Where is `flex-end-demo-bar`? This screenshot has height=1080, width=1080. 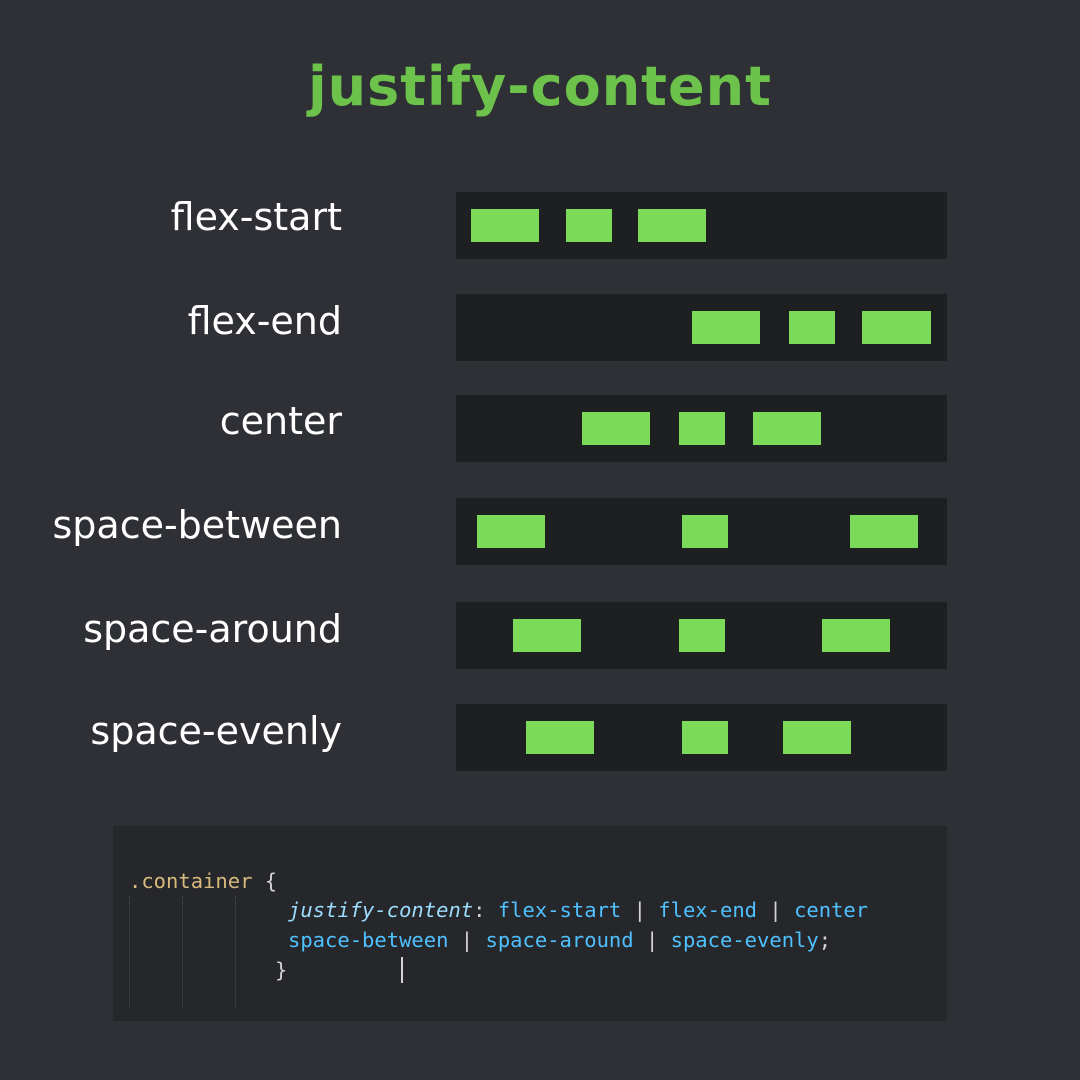
flex-end-demo-bar is located at coordinates (701, 327).